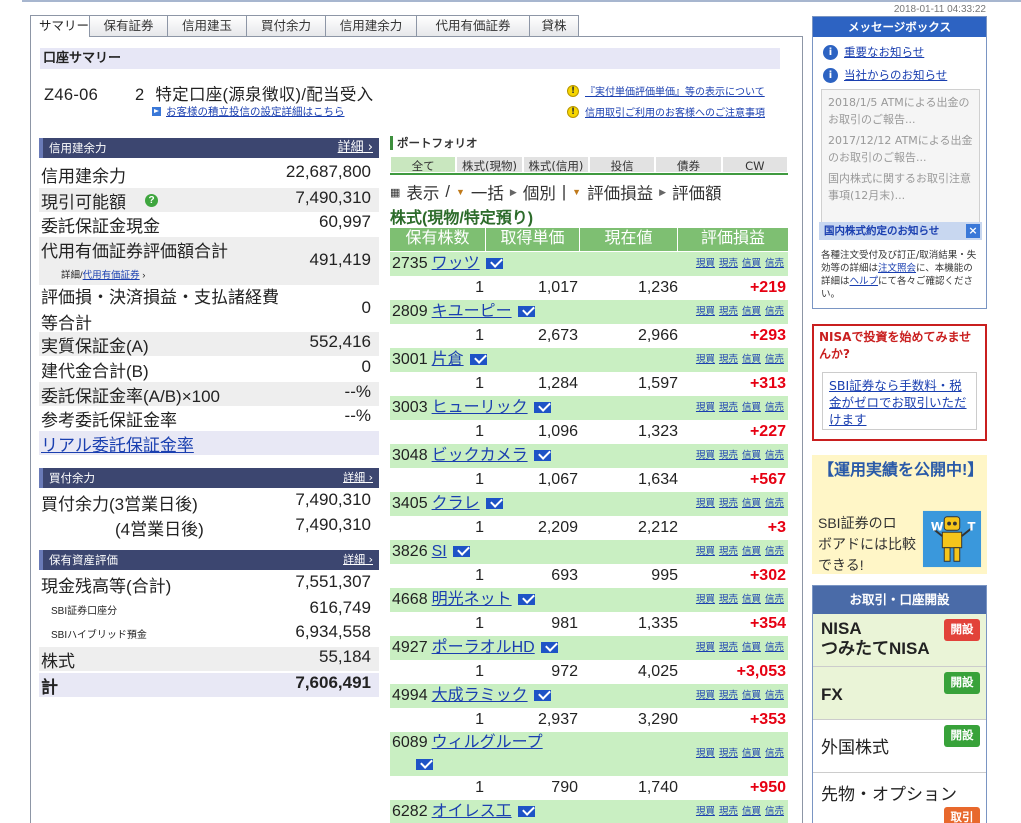  Describe the element at coordinates (962, 630) in the screenshot. I see `nisa-open-button: 開設` at that location.